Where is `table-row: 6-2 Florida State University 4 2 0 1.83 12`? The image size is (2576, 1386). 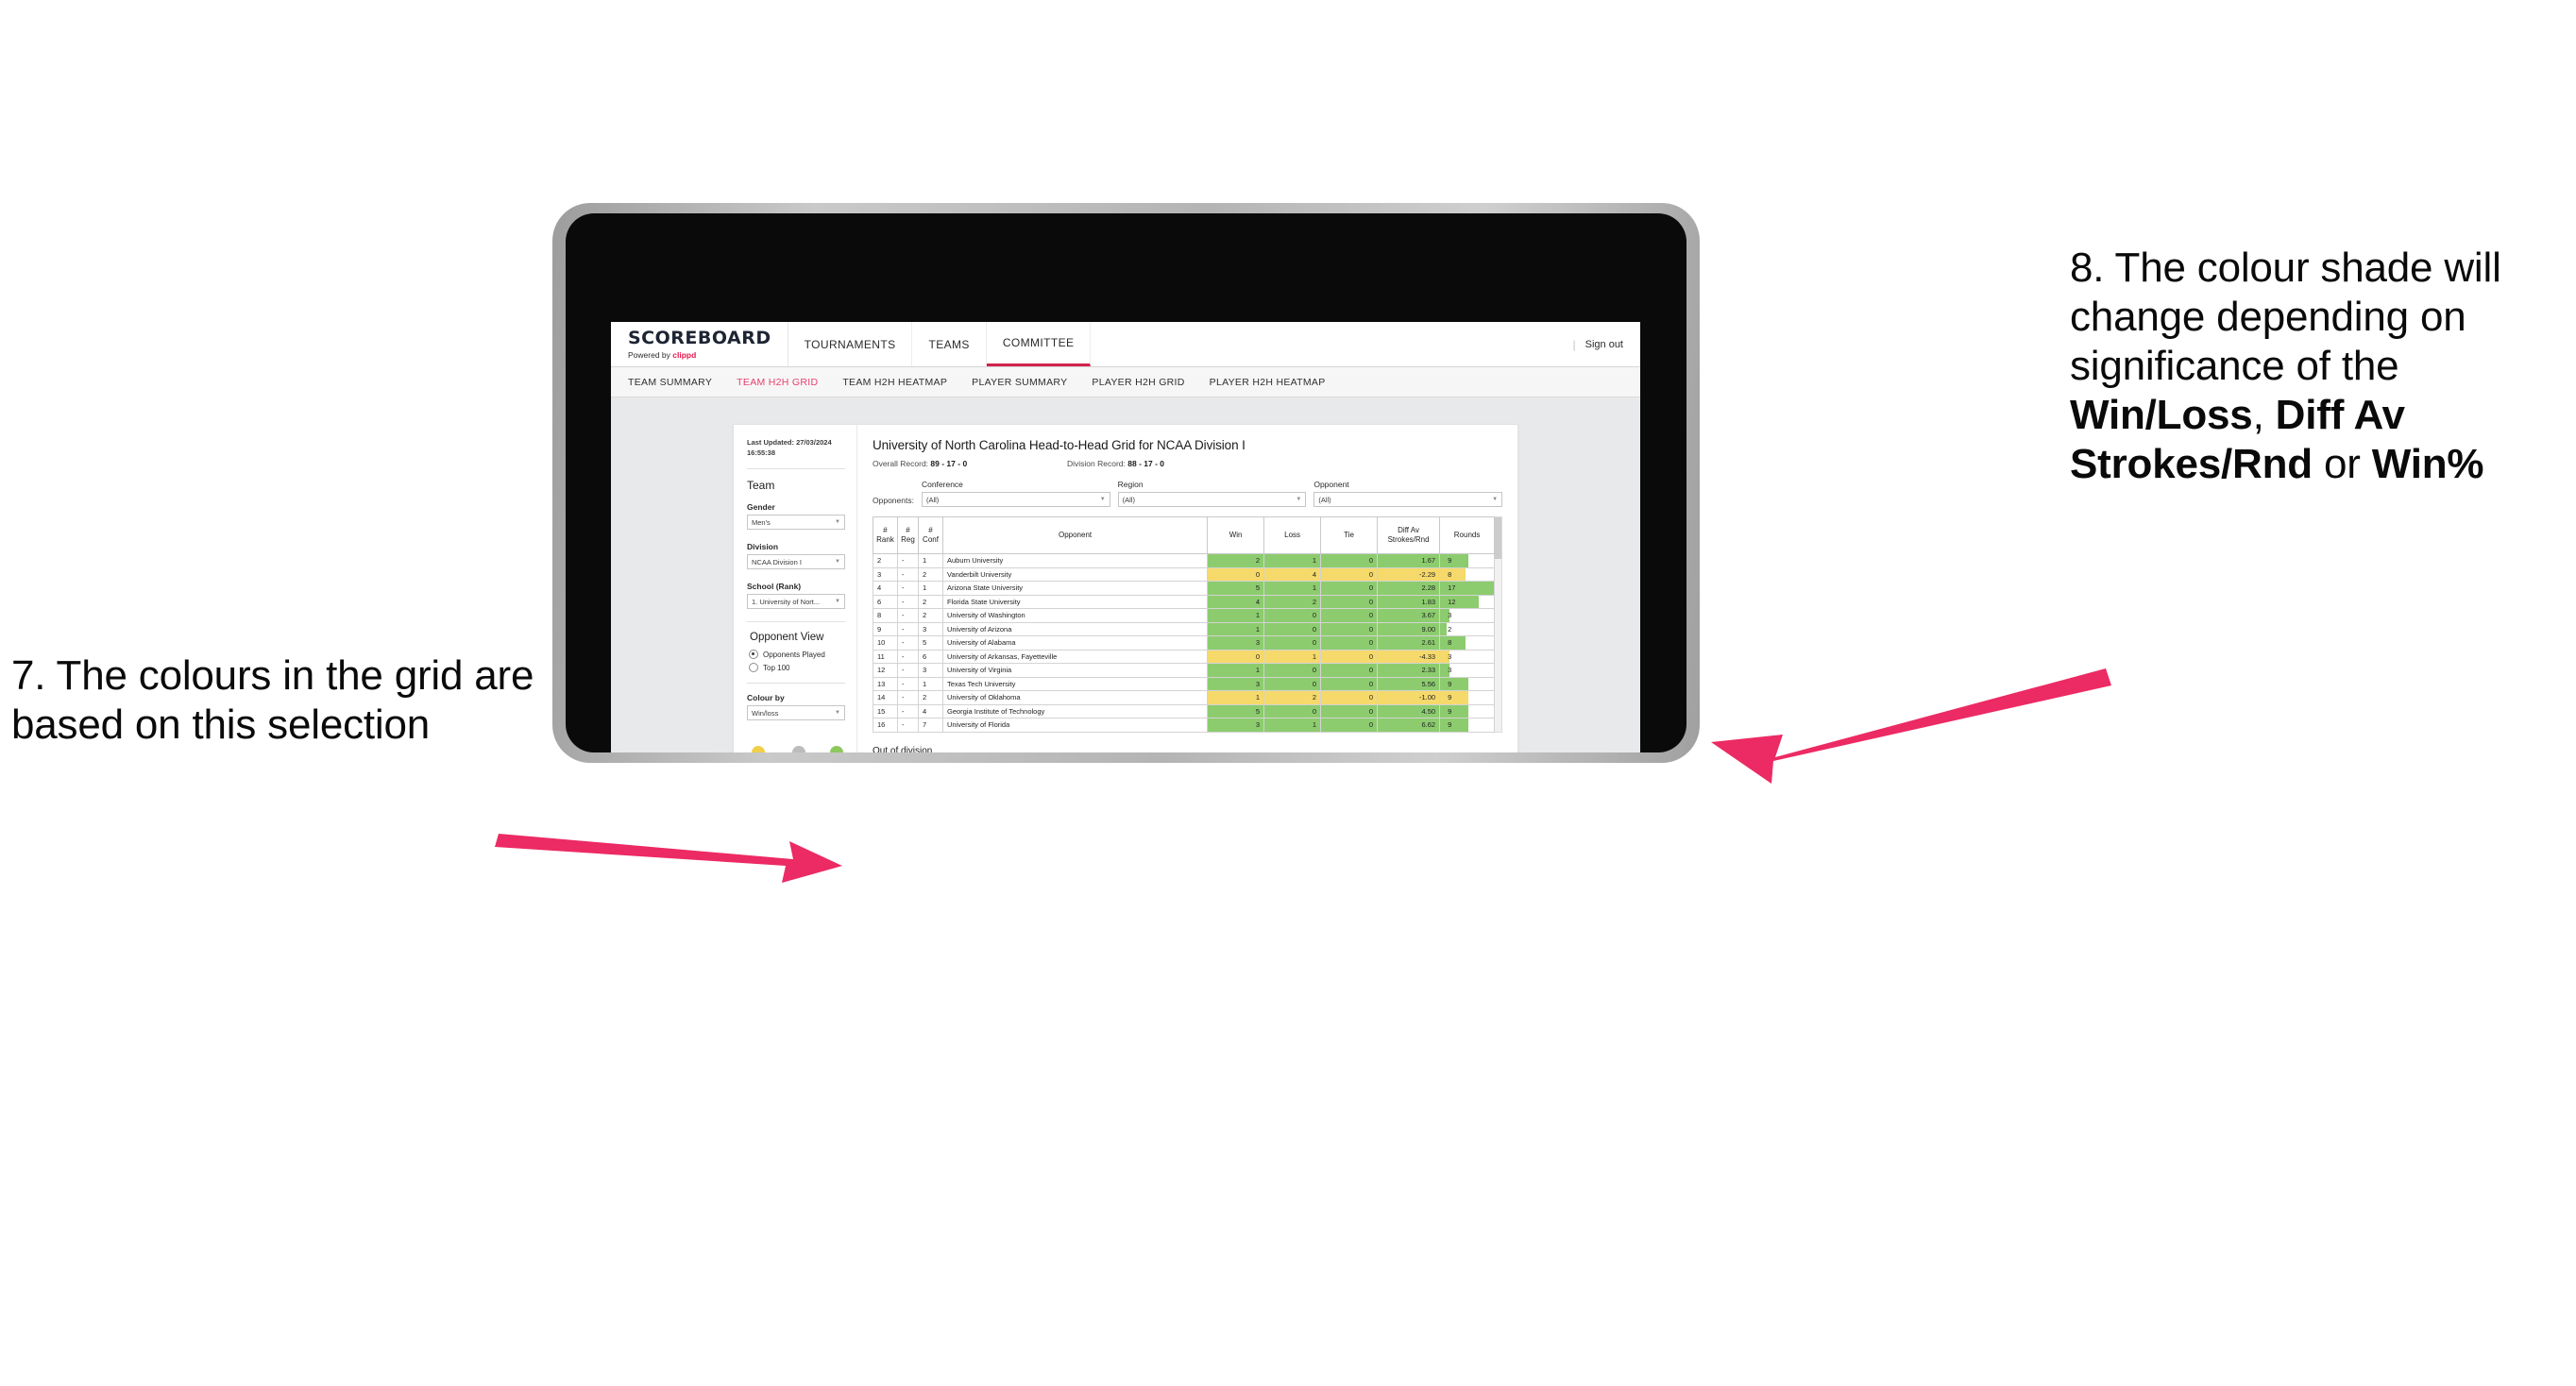 table-row: 6-2 Florida State University 4 2 0 1.83 12 is located at coordinates (1184, 601).